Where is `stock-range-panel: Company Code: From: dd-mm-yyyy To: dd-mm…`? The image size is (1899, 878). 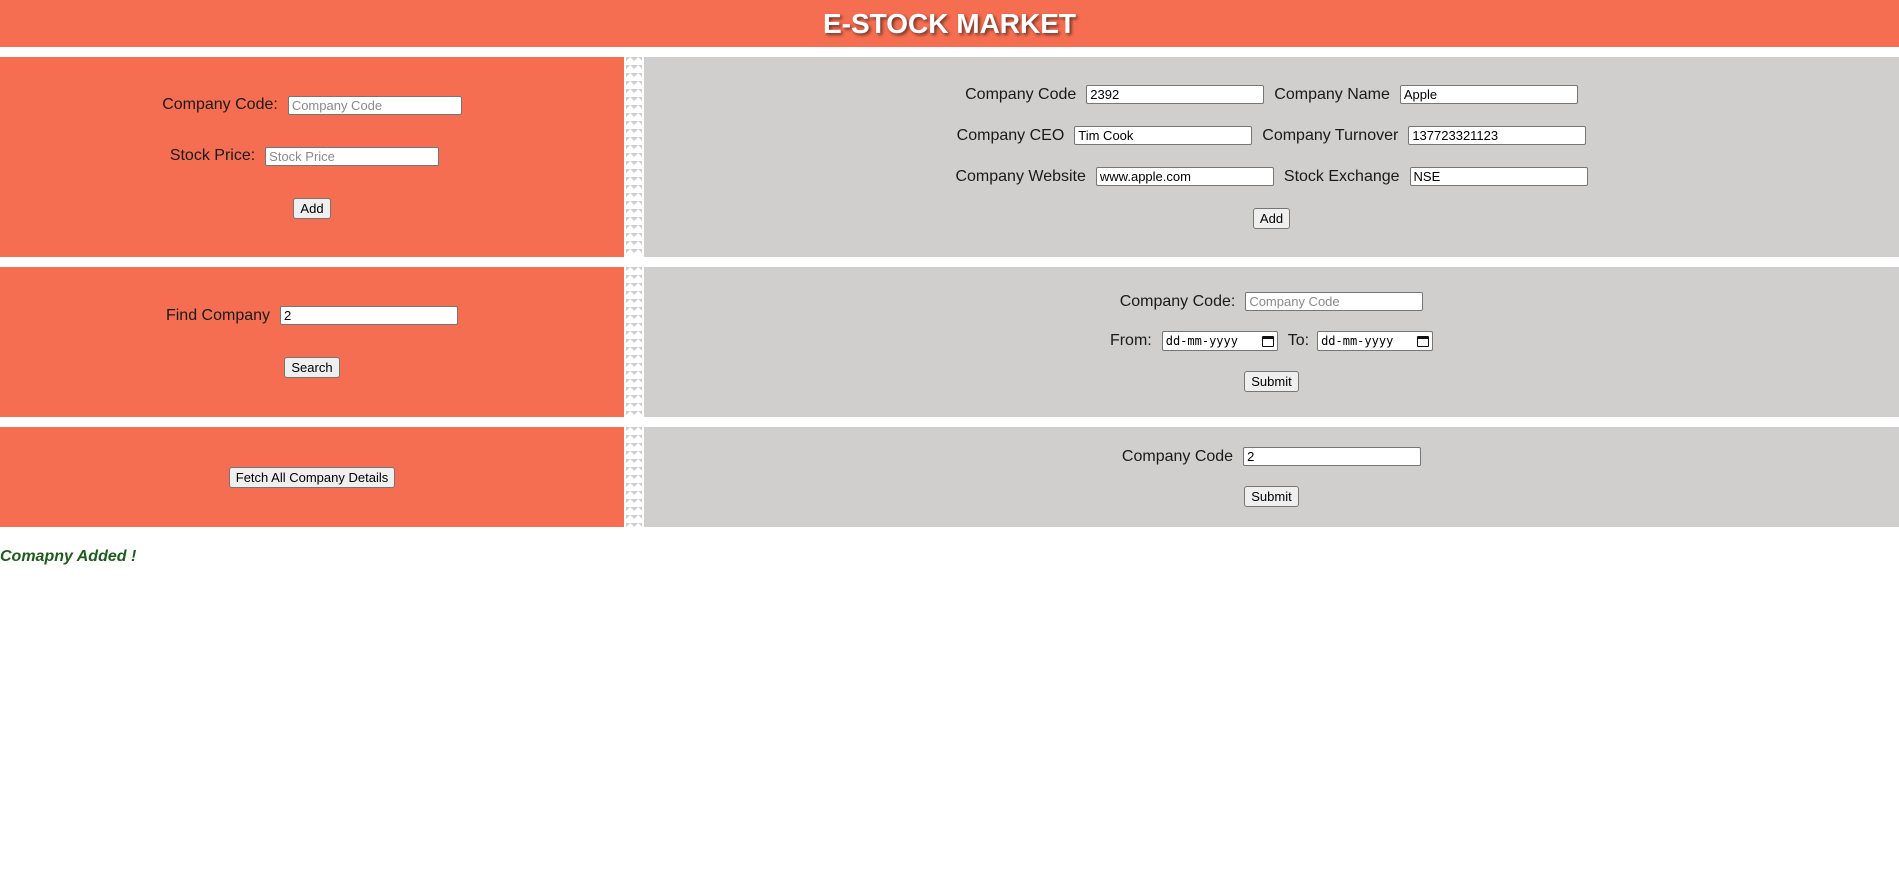
stock-range-panel: Company Code: From: dd-mm-yyyy To: dd-mm… is located at coordinates (1271, 342).